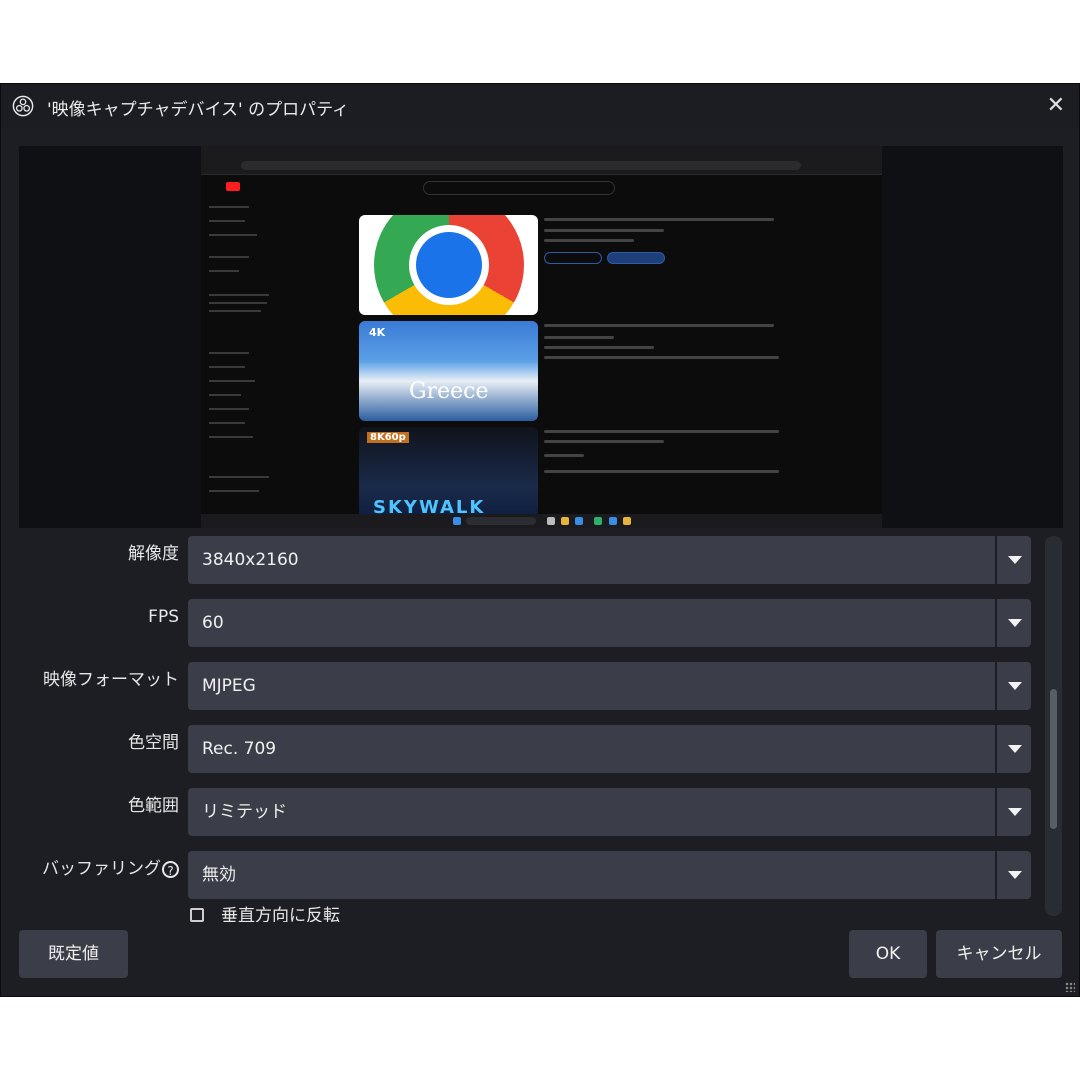 The width and height of the screenshot is (1080, 1080). I want to click on resolution-label: 解像度, so click(153, 554).